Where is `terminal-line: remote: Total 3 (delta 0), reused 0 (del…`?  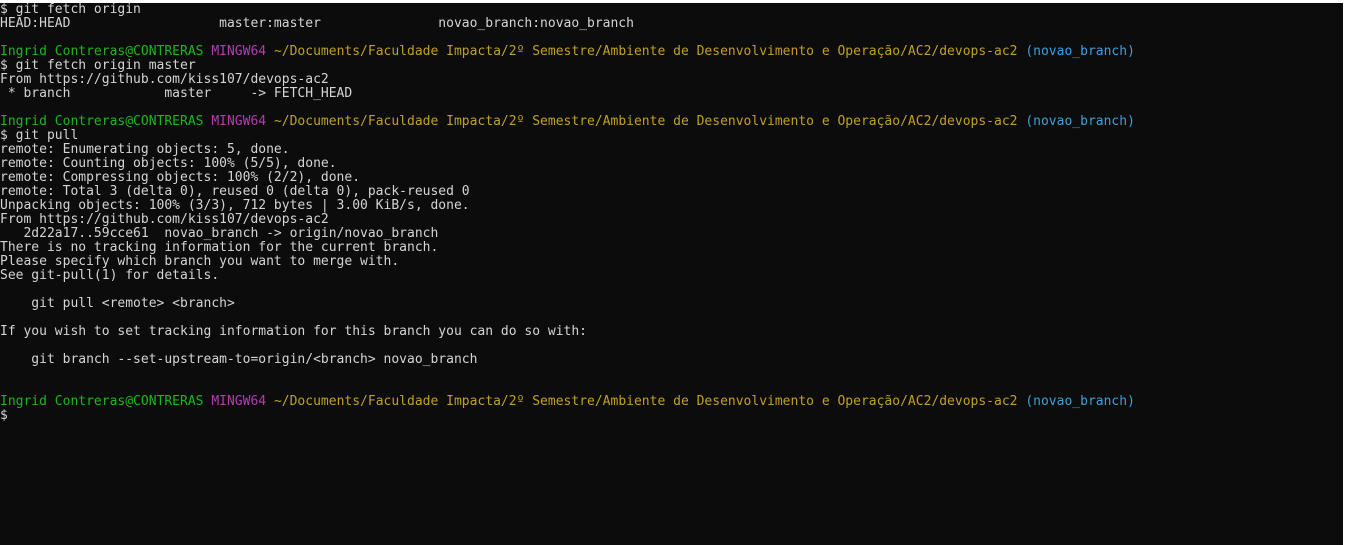 terminal-line: remote: Total 3 (delta 0), reused 0 (del… is located at coordinates (235, 191).